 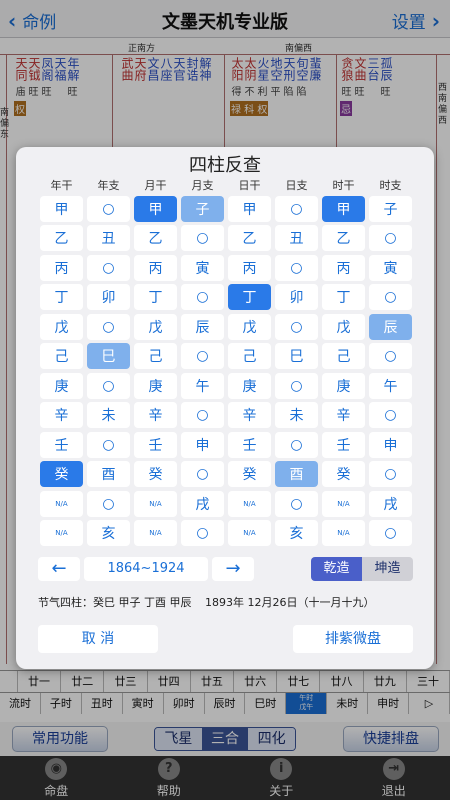 What do you see at coordinates (108, 297) in the screenshot?
I see `pillar-cell-year-branch: 卯` at bounding box center [108, 297].